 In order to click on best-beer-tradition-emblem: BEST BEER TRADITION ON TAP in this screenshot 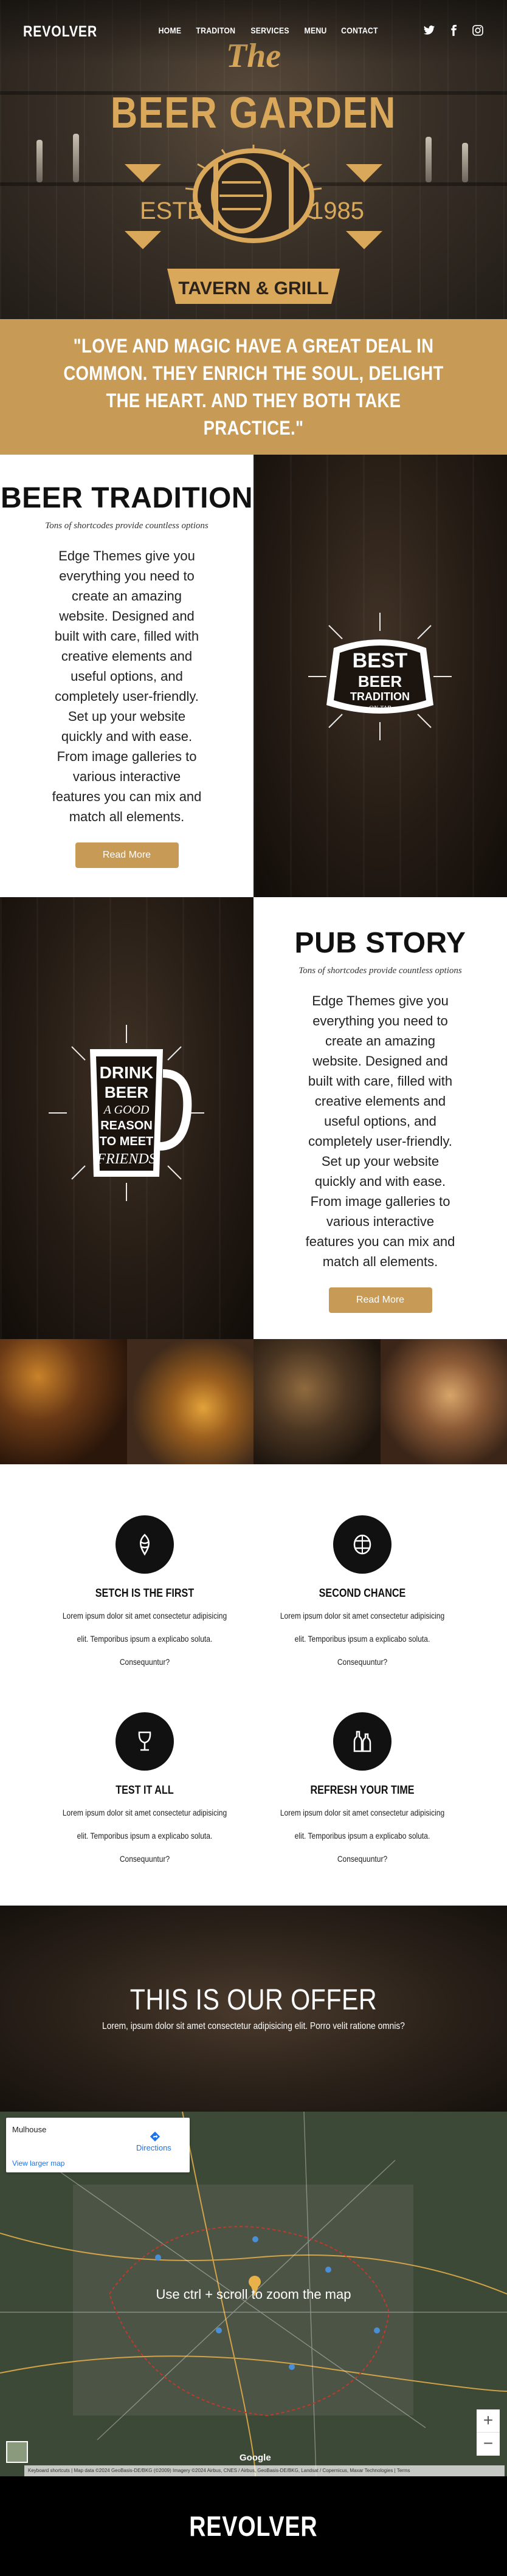, I will do `click(380, 677)`.